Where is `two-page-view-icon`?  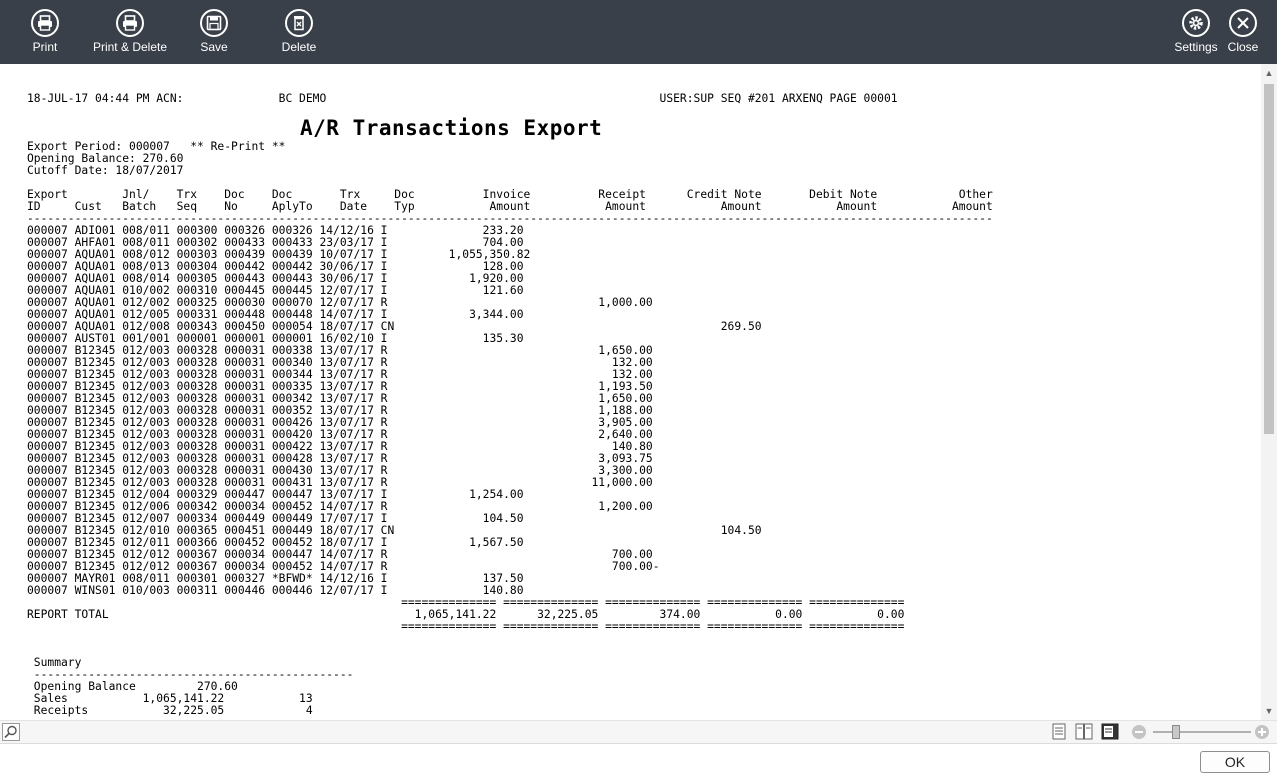
two-page-view-icon is located at coordinates (1084, 731).